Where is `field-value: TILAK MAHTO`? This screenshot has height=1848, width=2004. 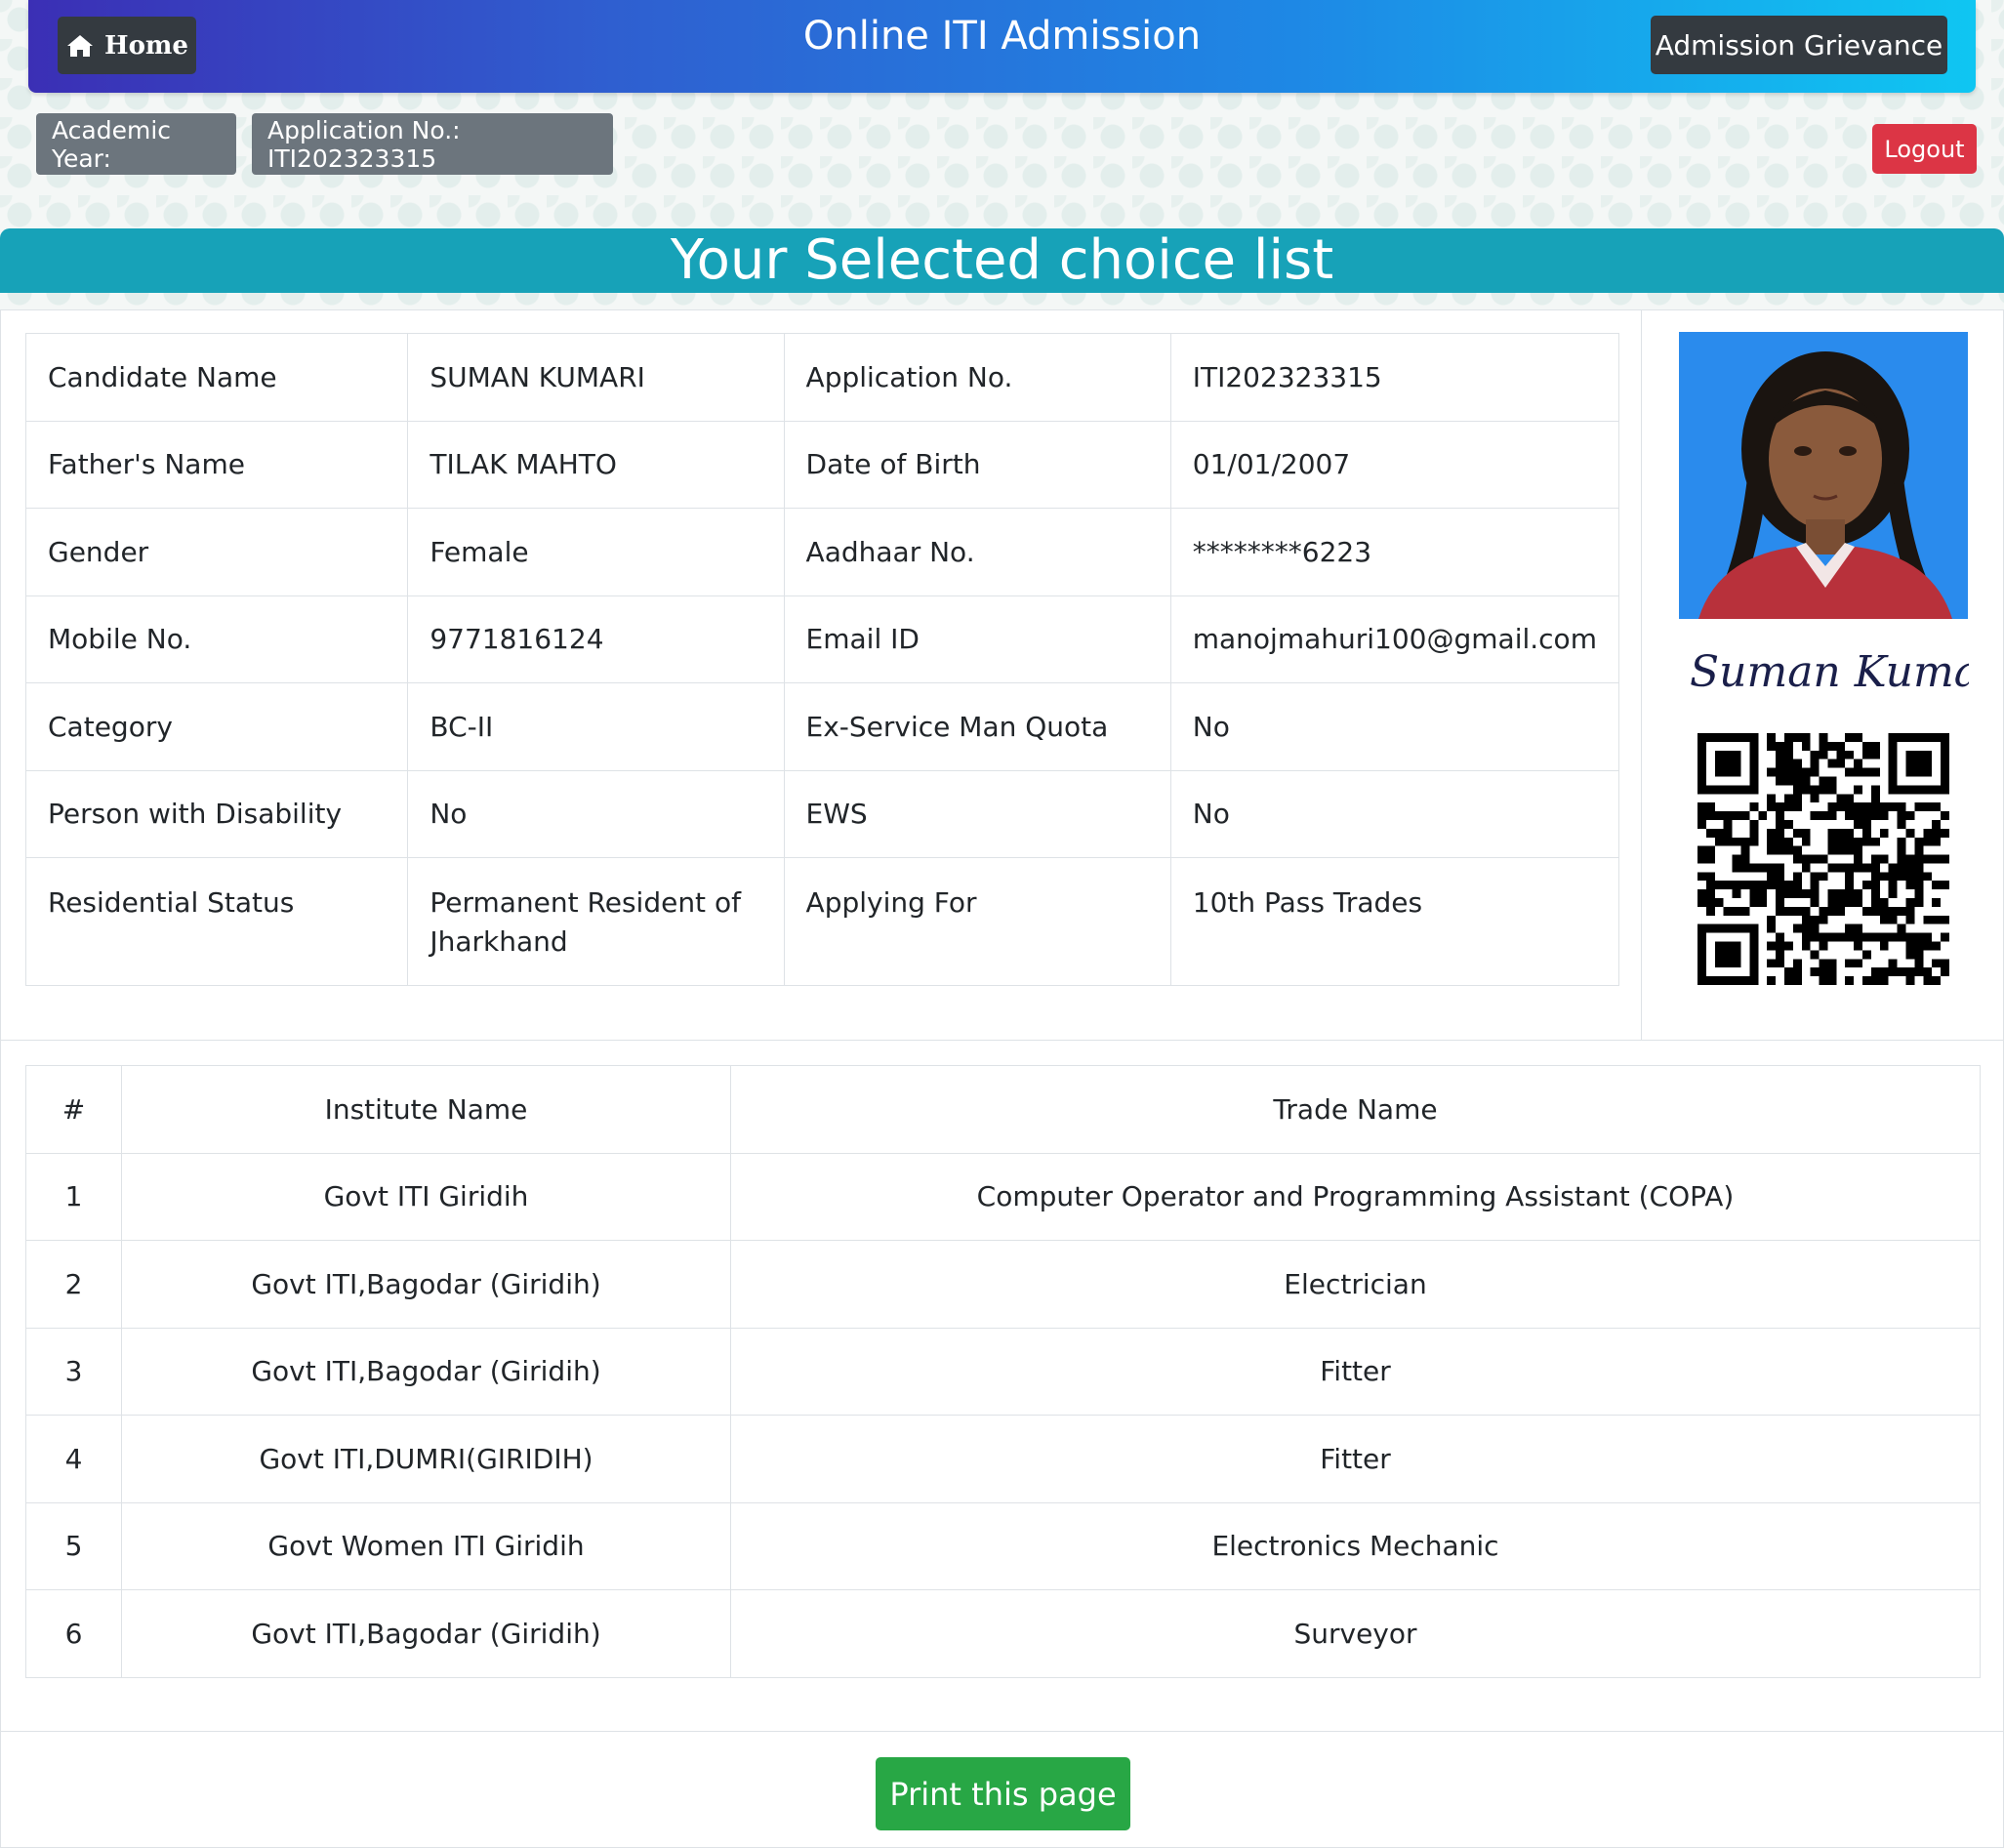 field-value: TILAK MAHTO is located at coordinates (596, 464).